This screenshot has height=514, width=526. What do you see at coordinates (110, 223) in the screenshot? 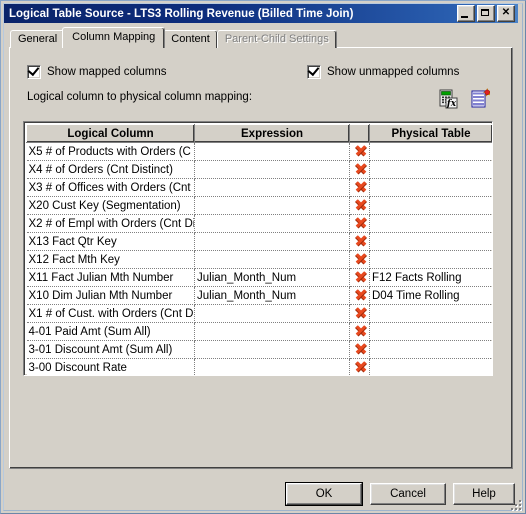
I see `cell-logical-column: X2 # of Empl with Orders (Cnt Di` at bounding box center [110, 223].